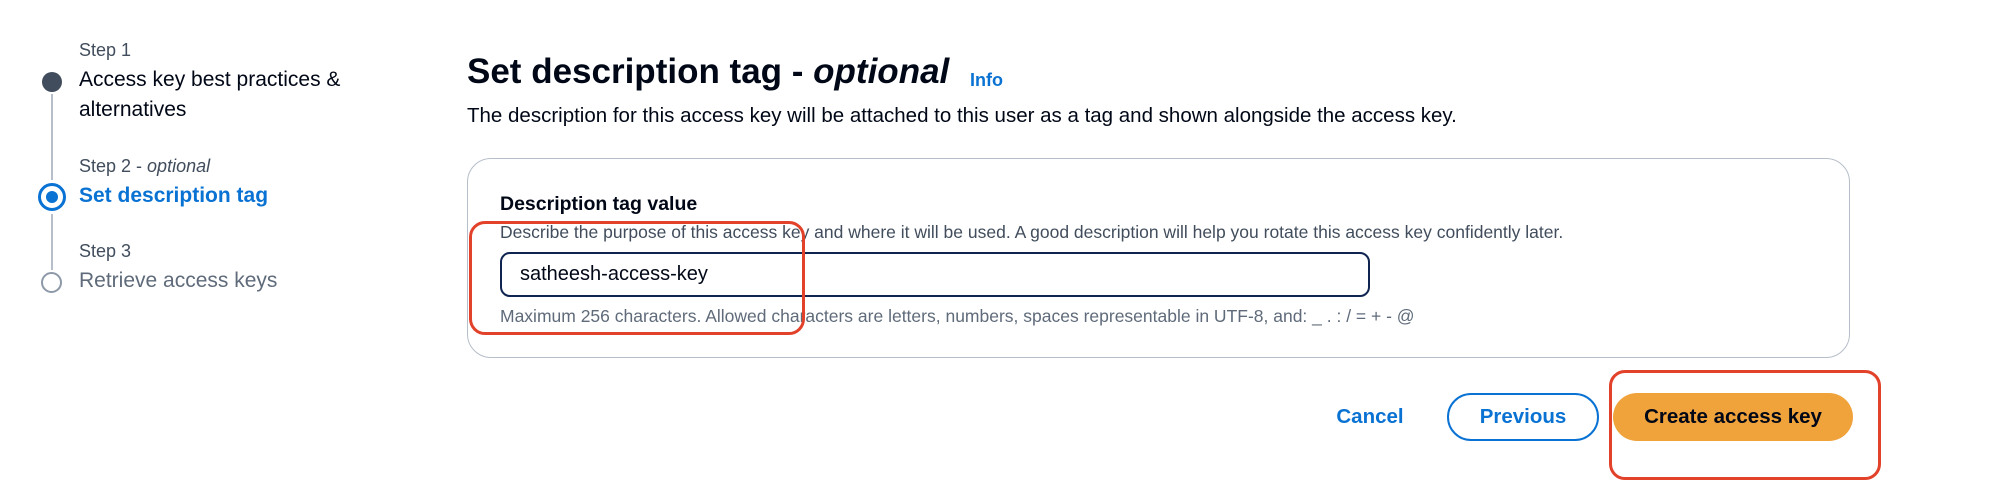  I want to click on page-title-text: Set description tag, so click(625, 71).